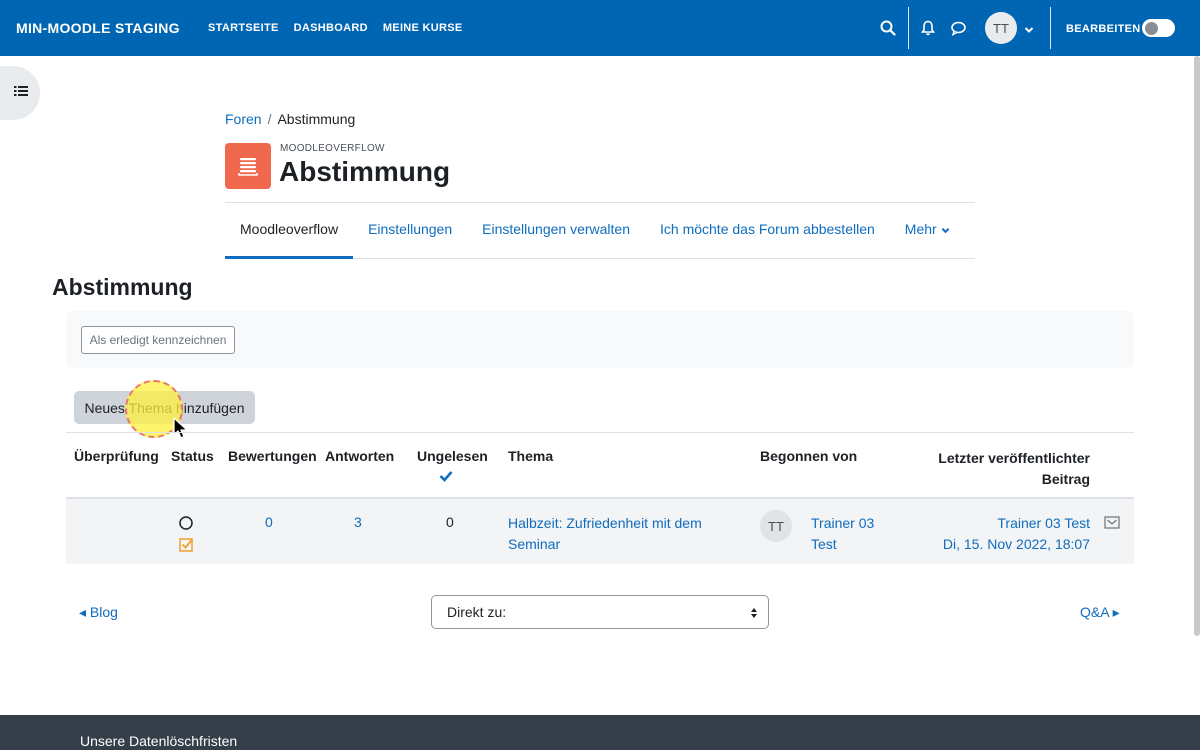  Describe the element at coordinates (186, 525) in the screenshot. I see `circle-status-icon` at that location.